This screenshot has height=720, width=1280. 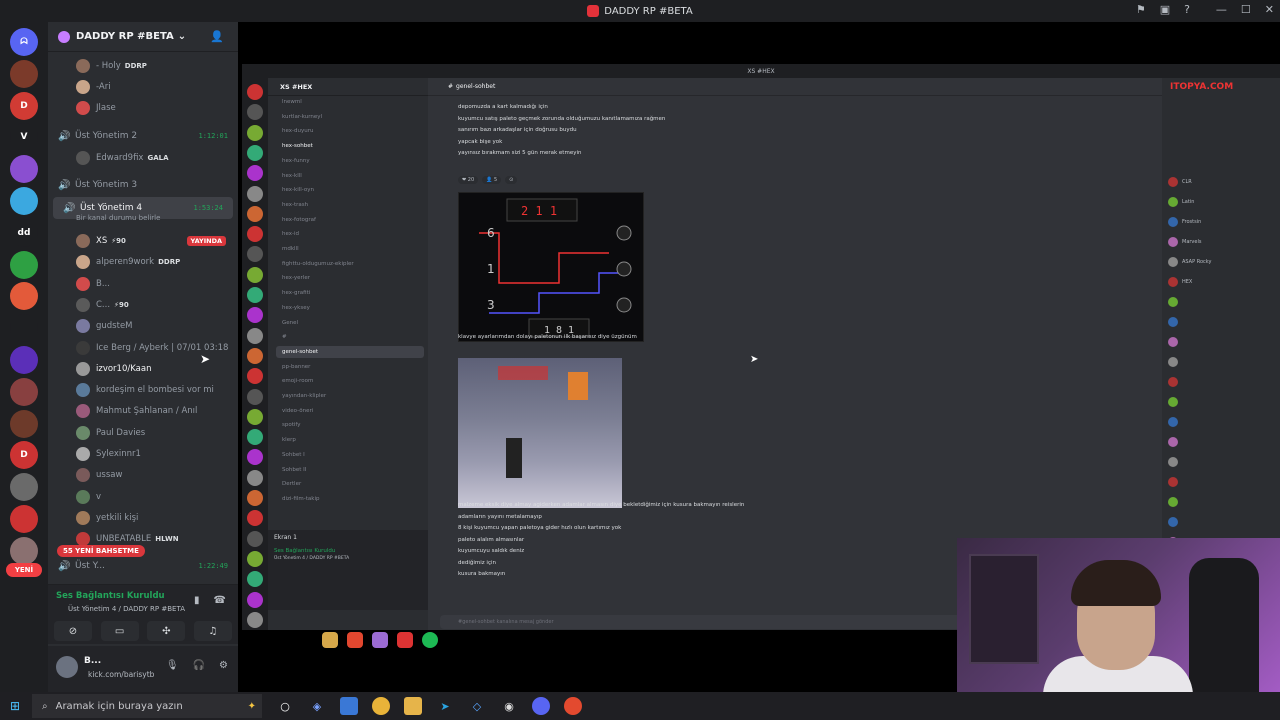 I want to click on signal-icon: ▮, so click(x=197, y=600).